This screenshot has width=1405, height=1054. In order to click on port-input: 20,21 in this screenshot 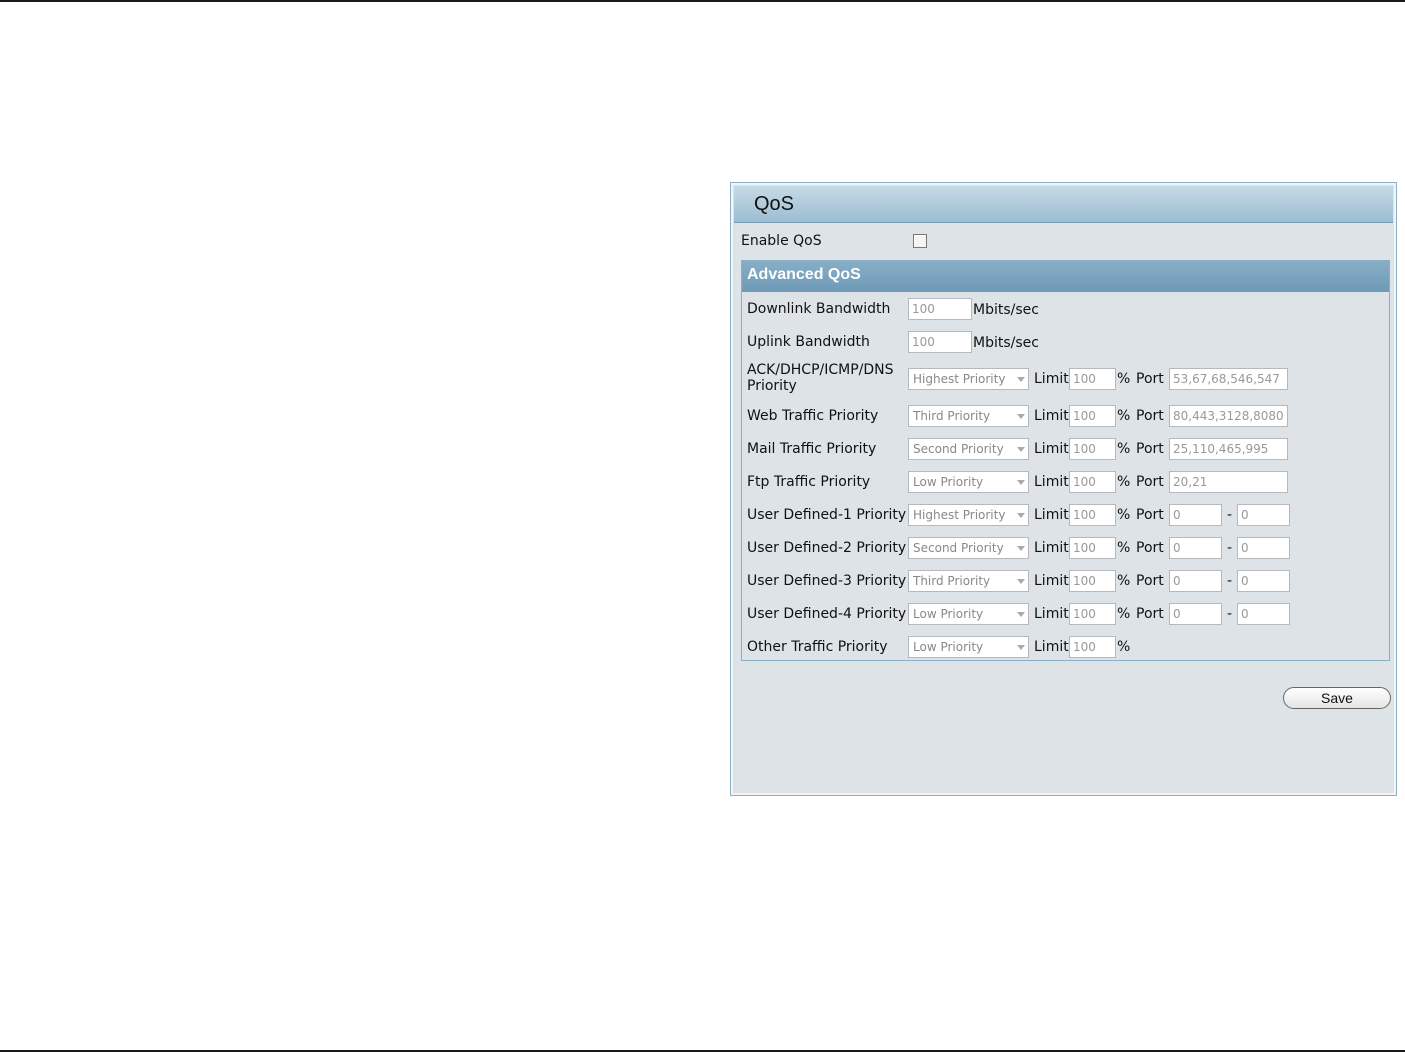, I will do `click(1228, 482)`.